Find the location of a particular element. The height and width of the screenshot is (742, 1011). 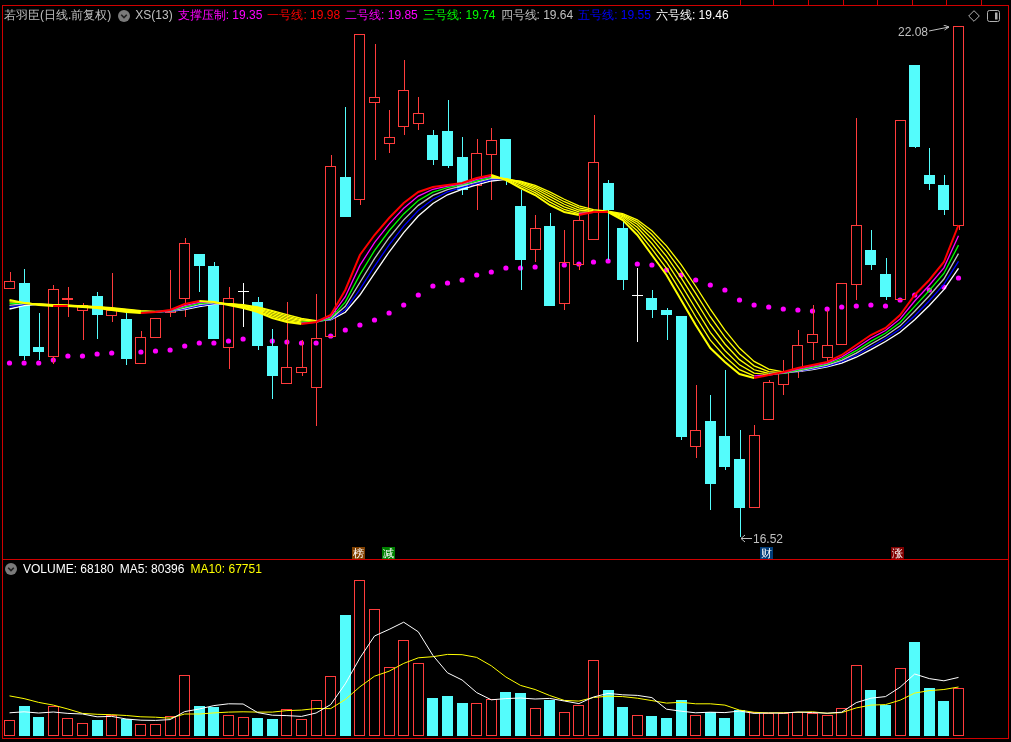

indicator-name: XS(13) is located at coordinates (154, 15).